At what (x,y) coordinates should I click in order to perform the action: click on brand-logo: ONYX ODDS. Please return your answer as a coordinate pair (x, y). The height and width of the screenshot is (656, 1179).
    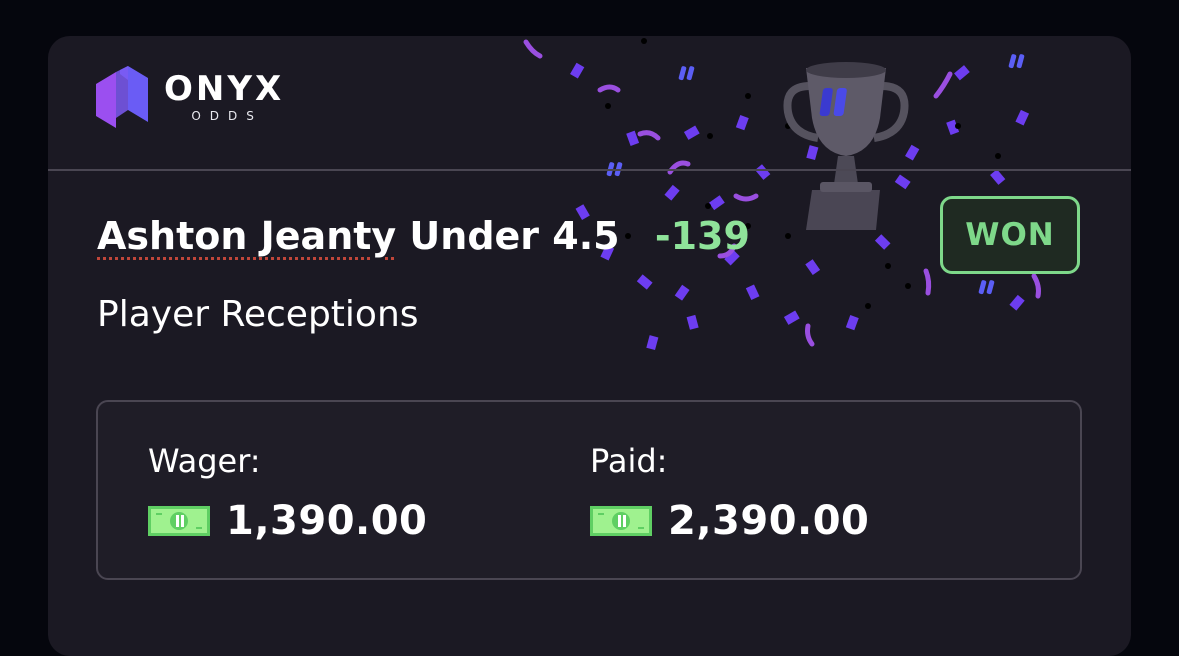
    Looking at the image, I should click on (190, 97).